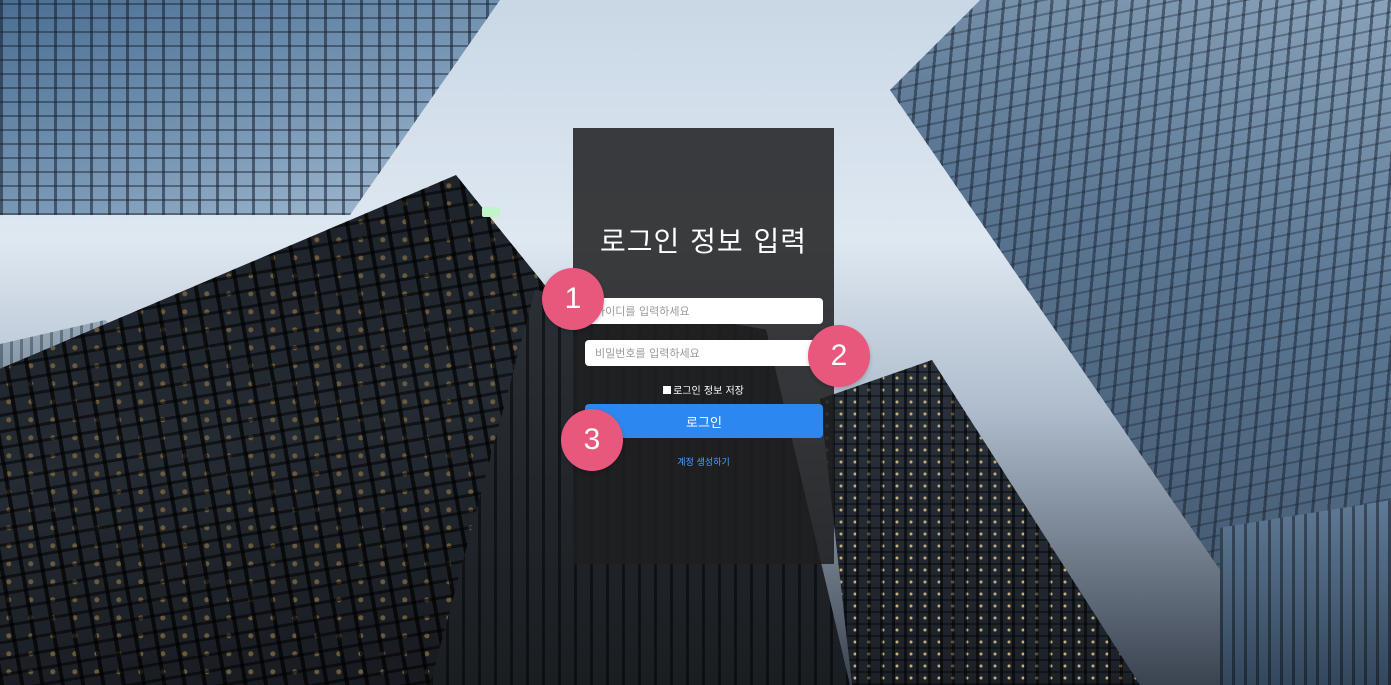 Image resolution: width=1391 pixels, height=685 pixels. I want to click on login-panel: 로그인 정보 입력 로그인 정보 저장 로그인 계정 생성하기, so click(703, 346).